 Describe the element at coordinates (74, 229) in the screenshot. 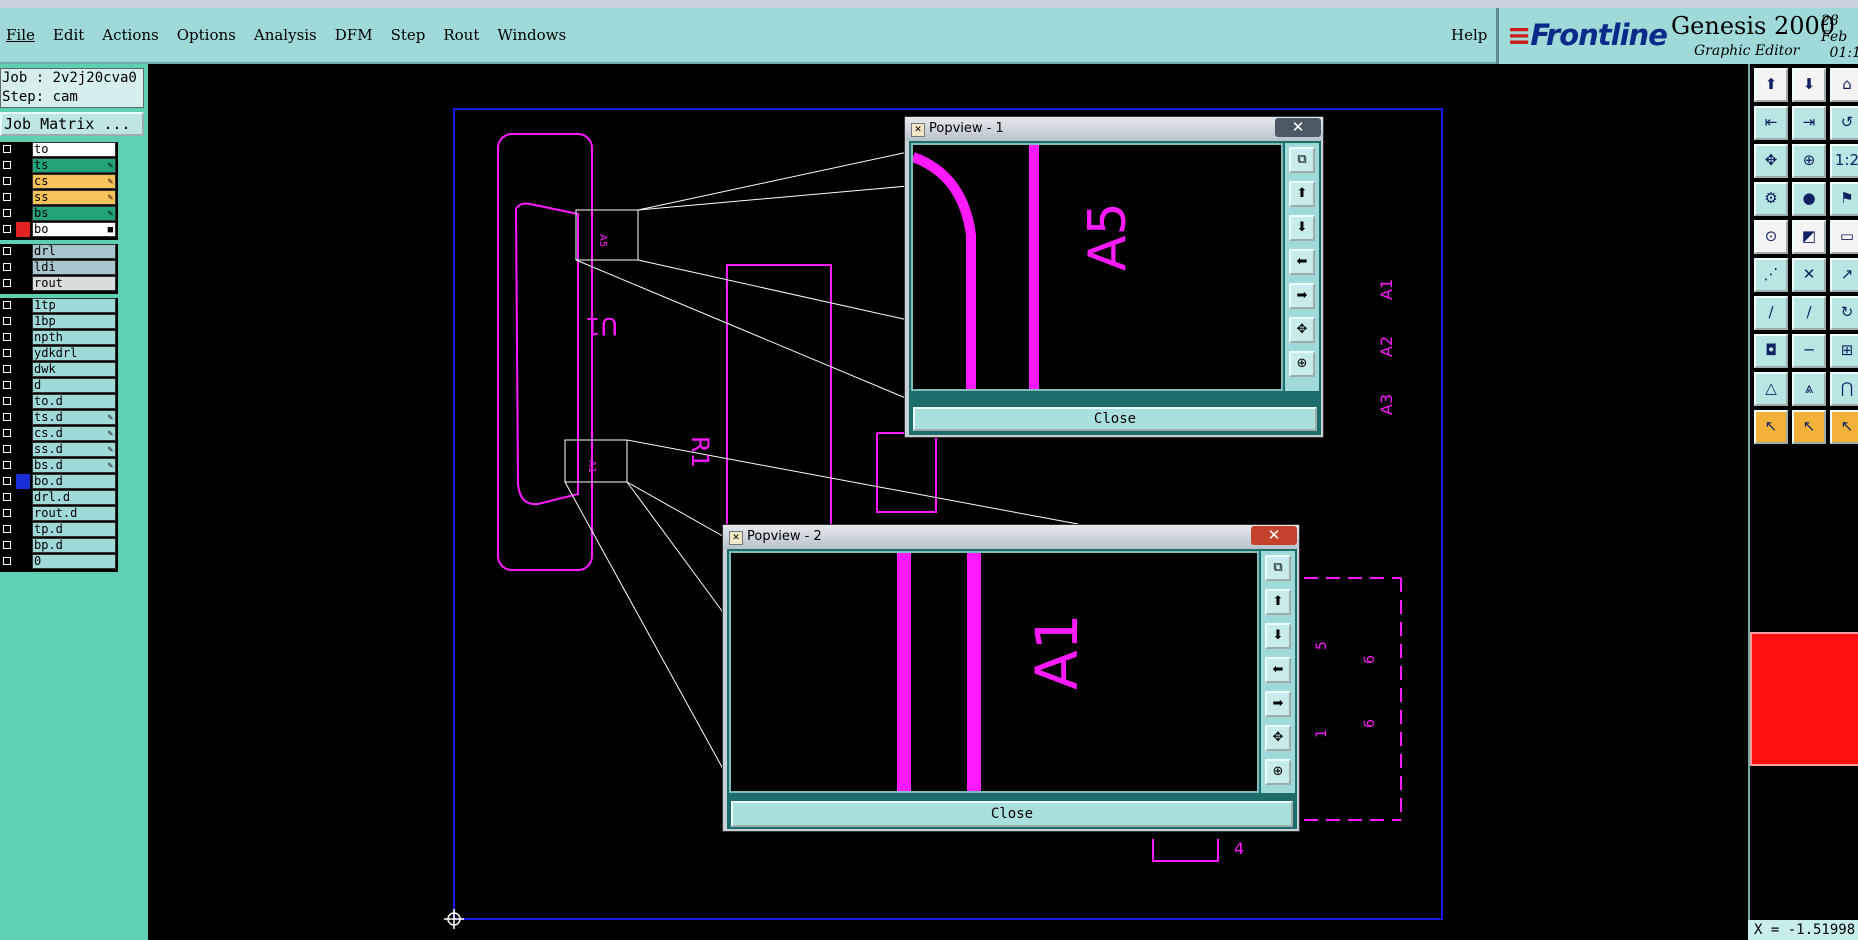

I see `layer-name: bo ■` at that location.